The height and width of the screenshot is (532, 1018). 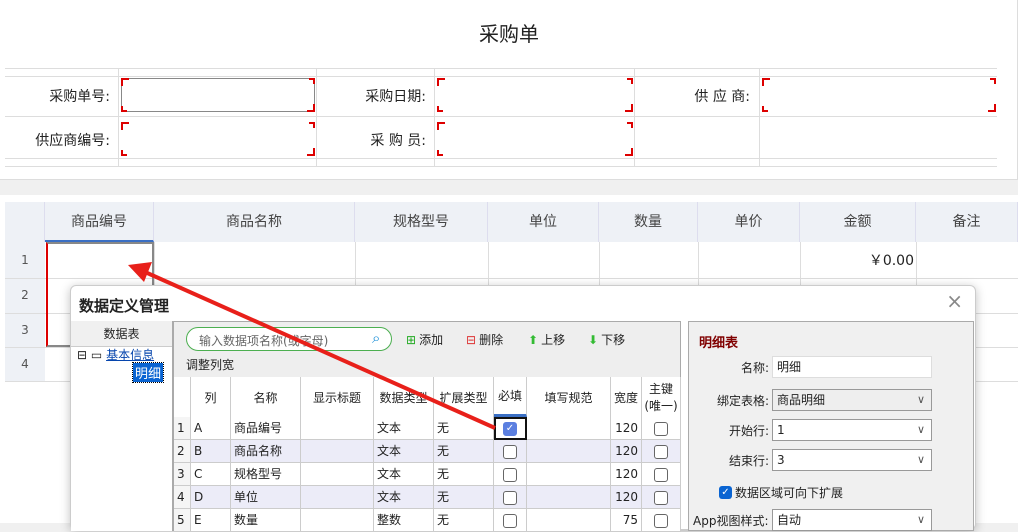 I want to click on annotation-arrow, so click(x=312, y=346).